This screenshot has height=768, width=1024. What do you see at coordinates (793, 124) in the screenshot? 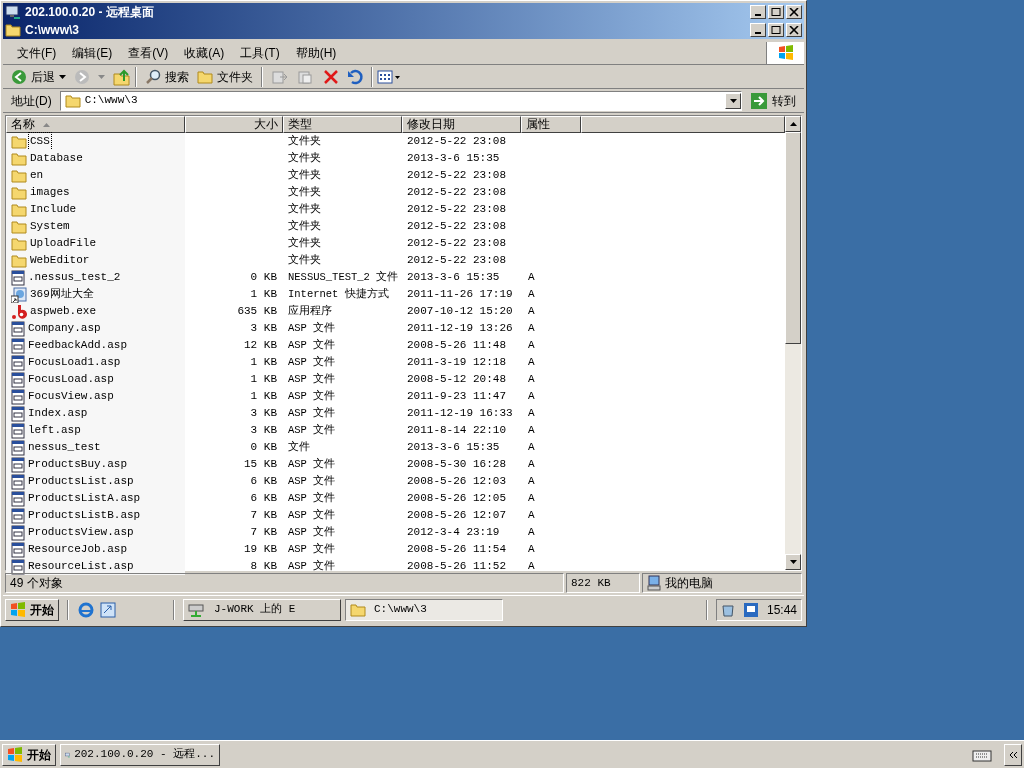
I see `scroll-up-icon` at bounding box center [793, 124].